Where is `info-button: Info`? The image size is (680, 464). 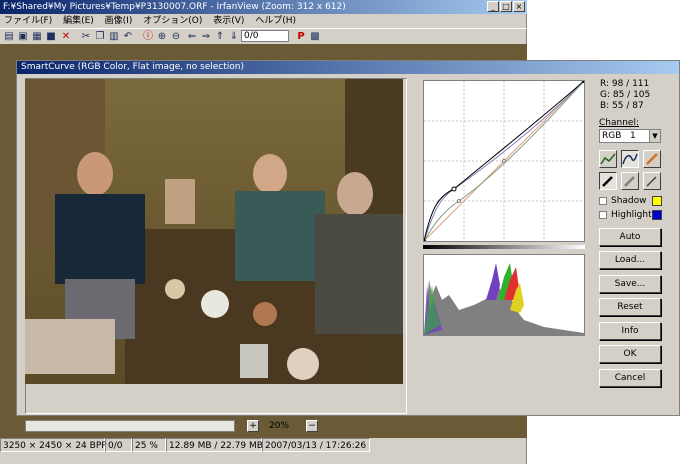
info-button: Info is located at coordinates (630, 331).